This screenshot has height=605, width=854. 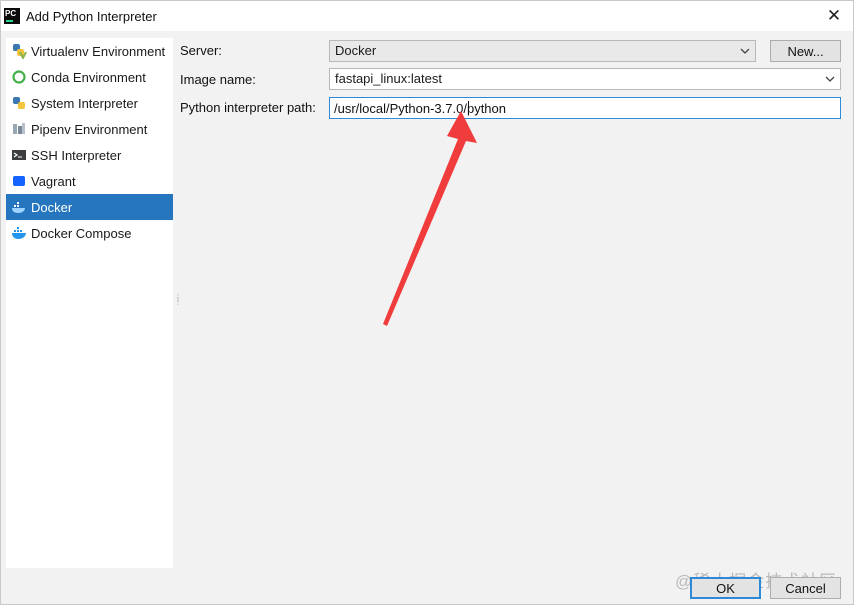 I want to click on sidebar-item-pipenv: Pipenv Environment, so click(x=89, y=129).